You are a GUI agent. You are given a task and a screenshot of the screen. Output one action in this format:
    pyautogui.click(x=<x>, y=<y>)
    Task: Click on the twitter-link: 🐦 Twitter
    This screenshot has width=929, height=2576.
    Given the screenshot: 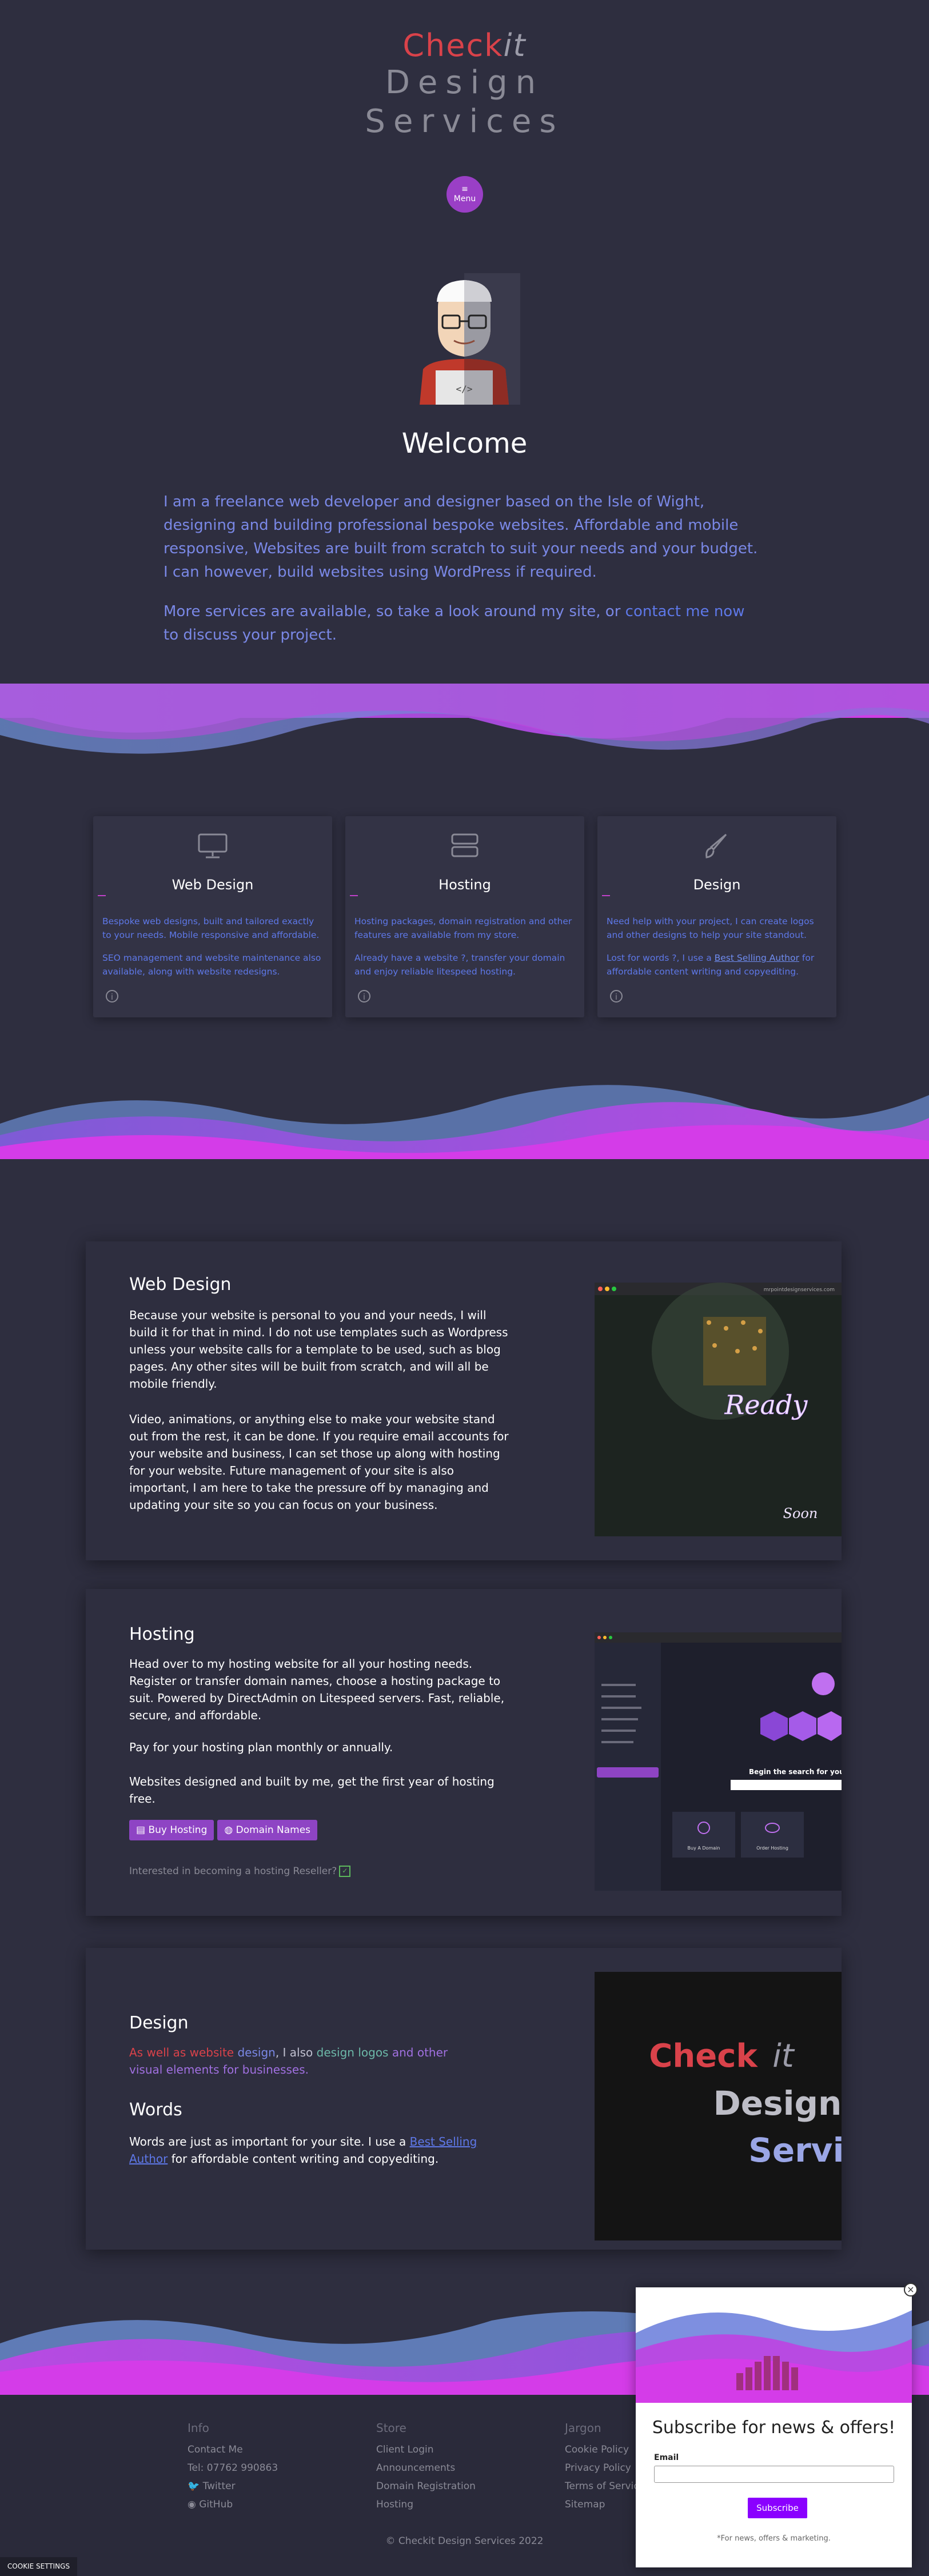 What is the action you would take?
    pyautogui.click(x=233, y=2486)
    